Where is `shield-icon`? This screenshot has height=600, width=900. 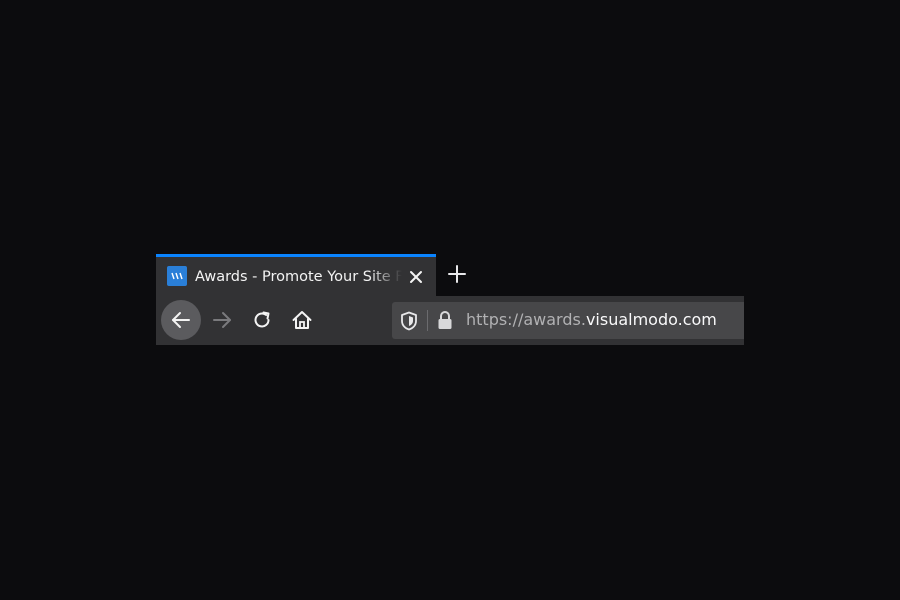 shield-icon is located at coordinates (409, 321).